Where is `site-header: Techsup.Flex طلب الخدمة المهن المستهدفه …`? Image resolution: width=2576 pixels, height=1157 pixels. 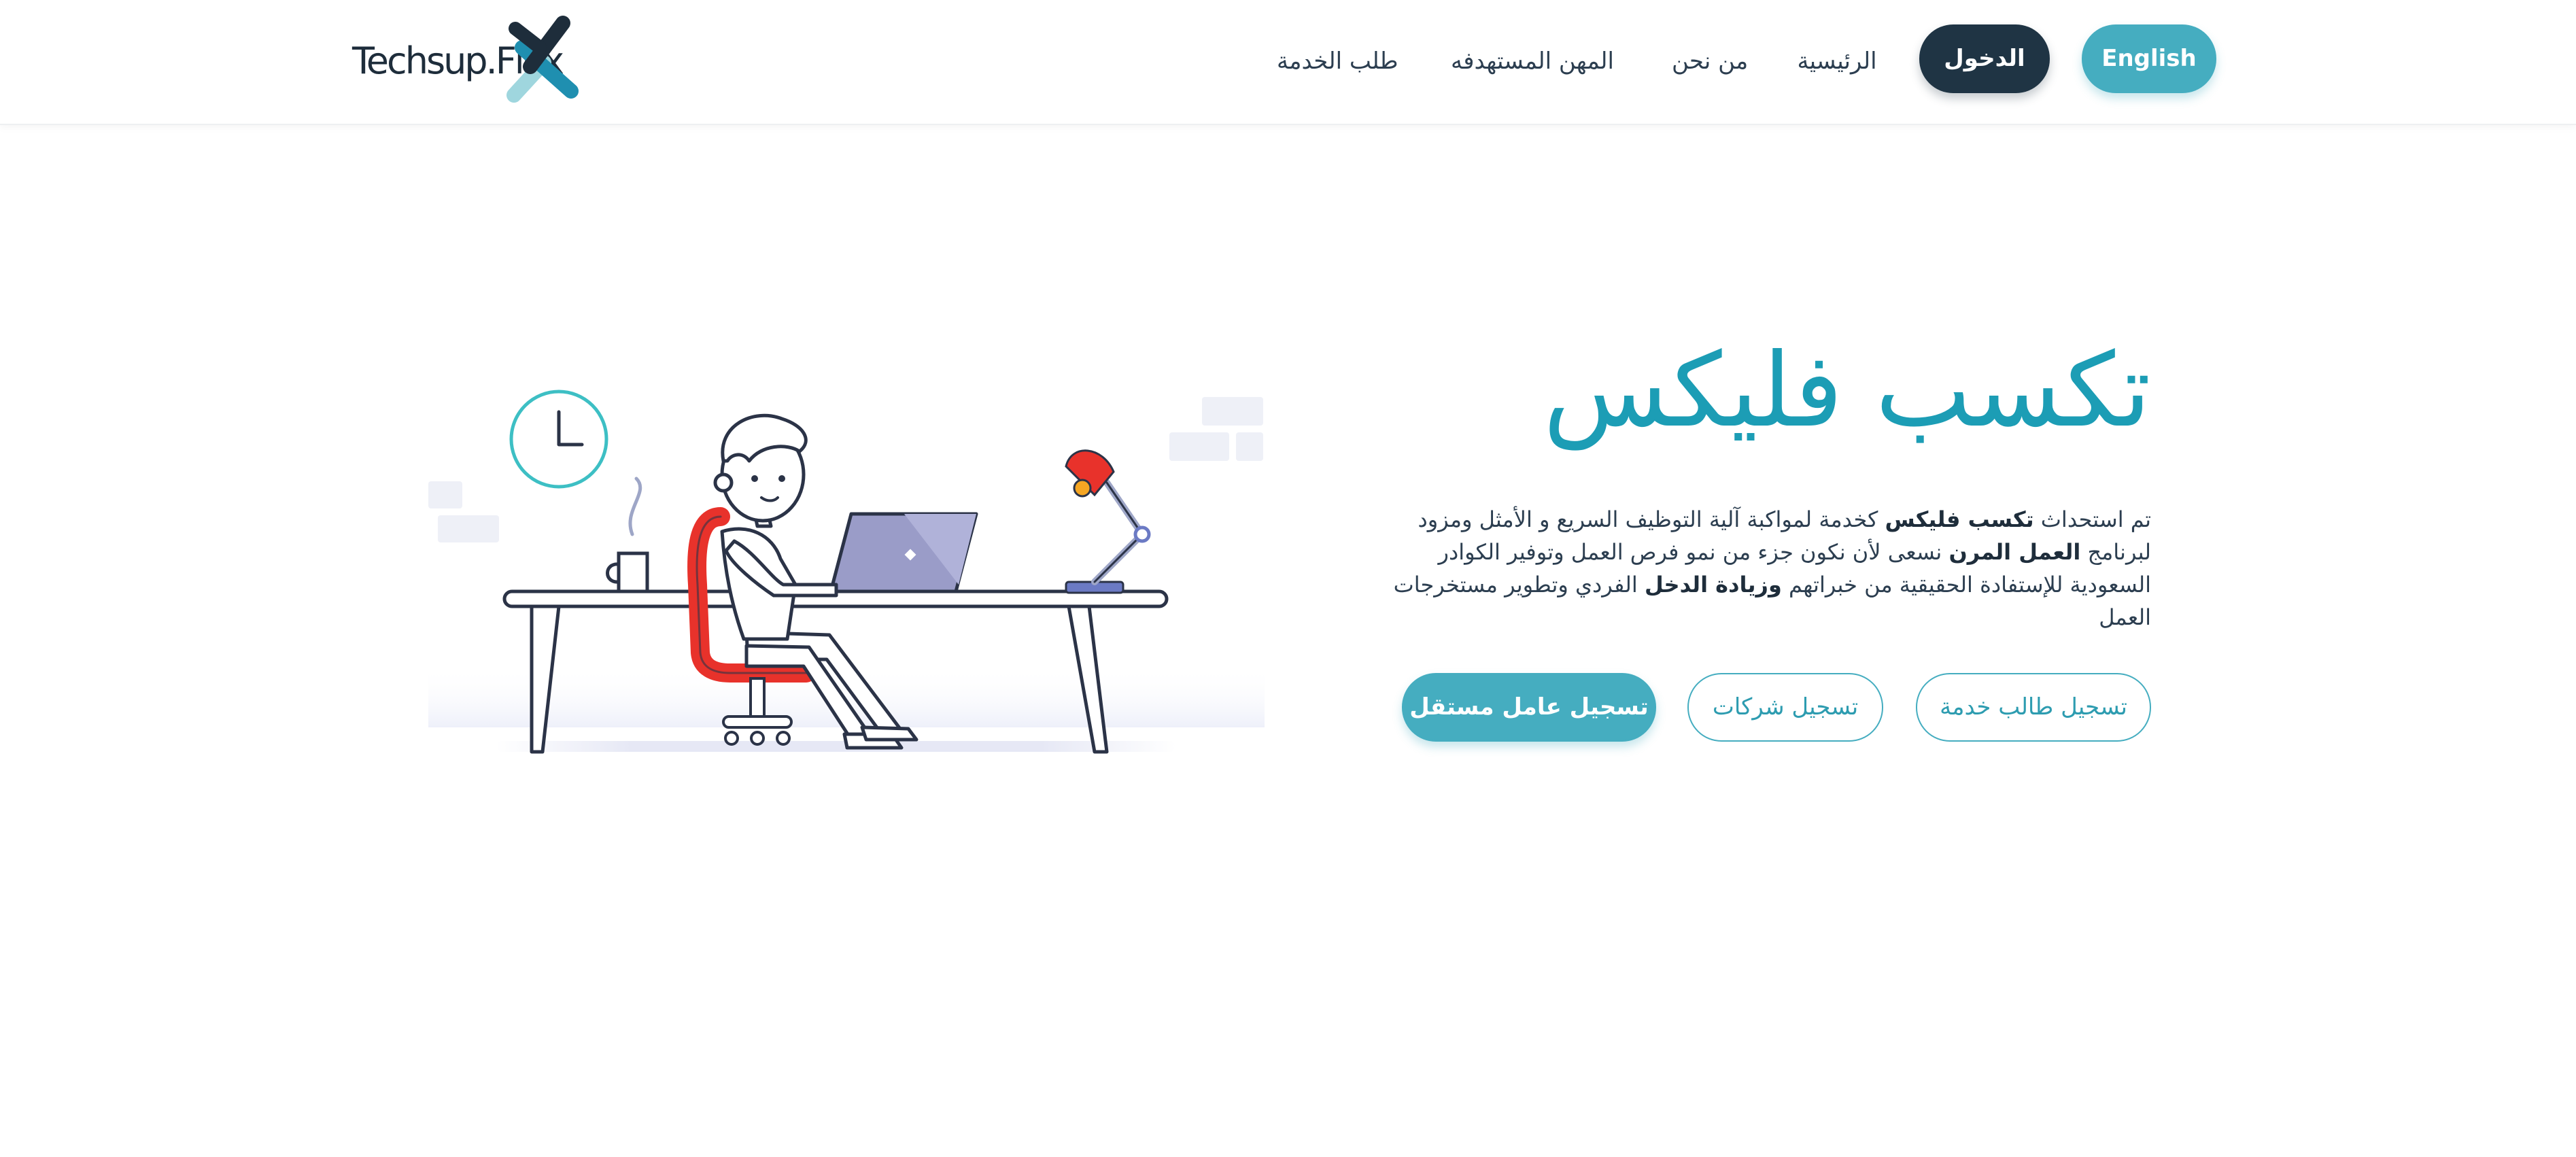 site-header: Techsup.Flex طلب الخدمة المهن المستهدفه … is located at coordinates (1288, 62).